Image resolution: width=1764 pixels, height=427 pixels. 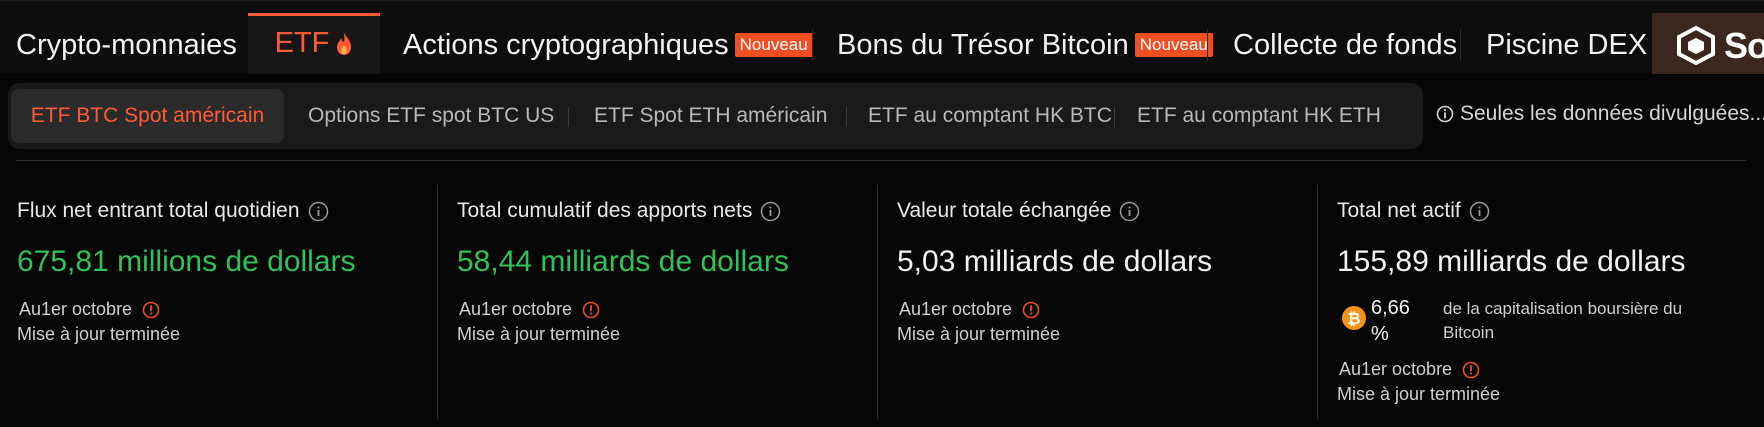 I want to click on nav-tab-crypto-stocks: Actions cryptographiques Nouveau, so click(x=608, y=45).